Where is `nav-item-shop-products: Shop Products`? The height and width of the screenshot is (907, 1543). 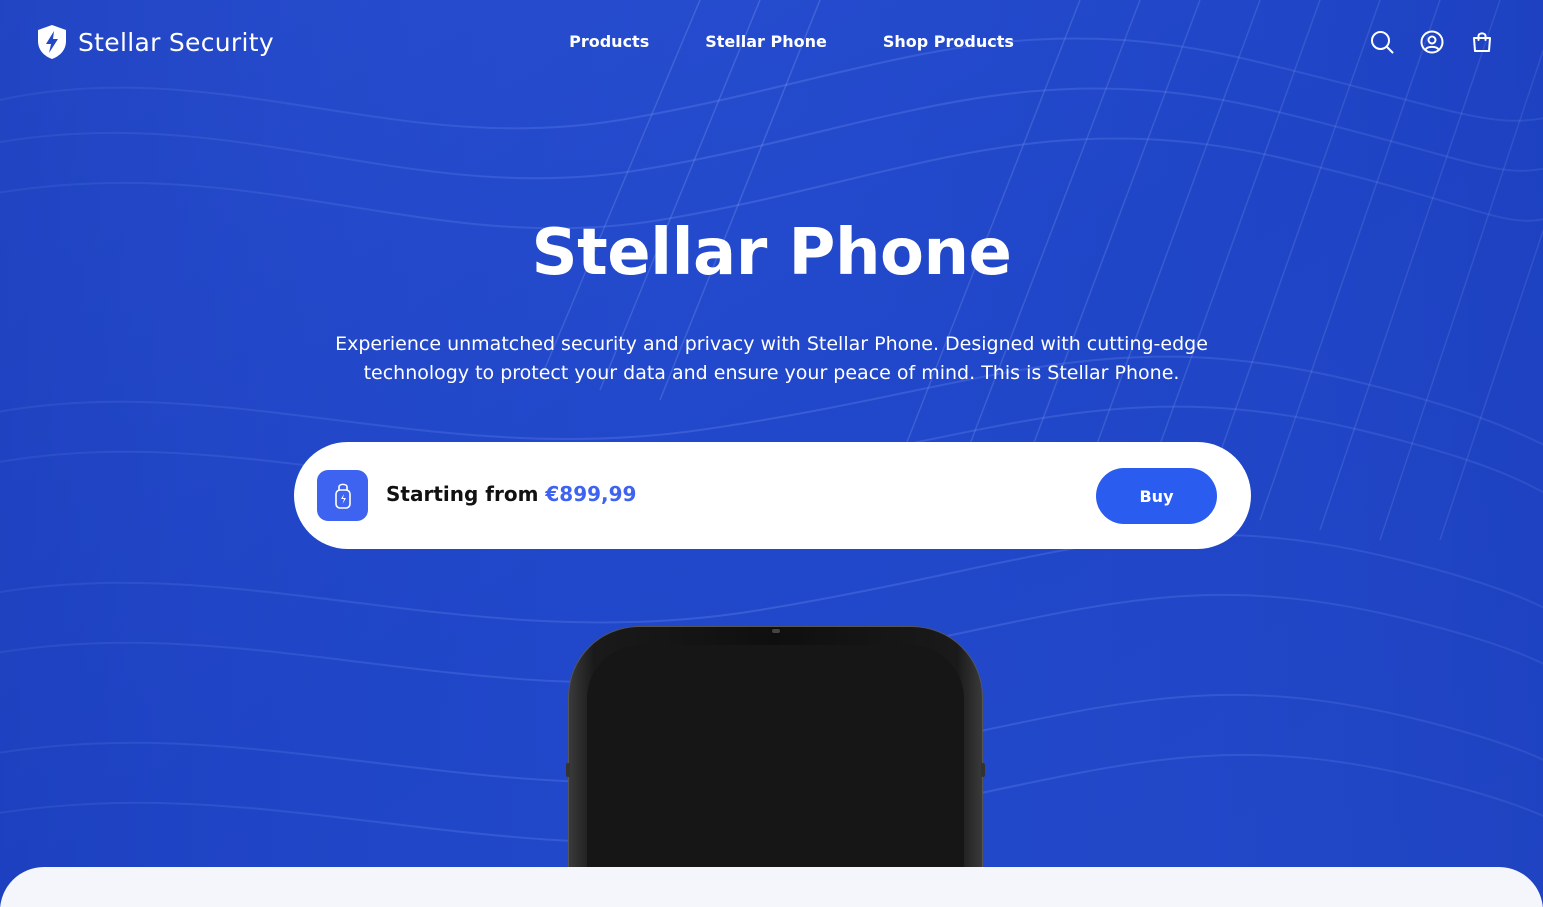 nav-item-shop-products: Shop Products is located at coordinates (948, 41).